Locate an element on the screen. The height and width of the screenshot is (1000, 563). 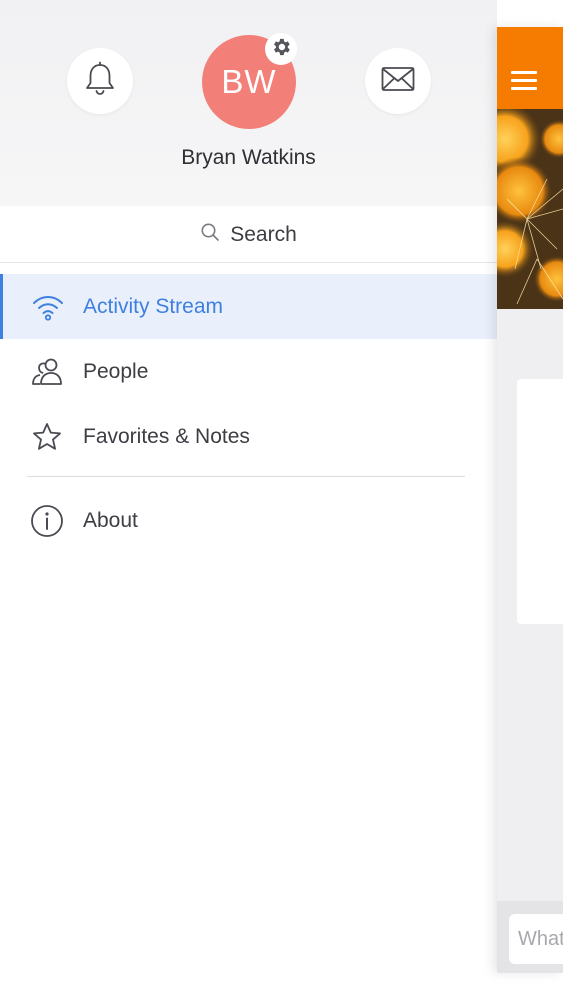
main-content-overlay: What is located at coordinates (530, 500).